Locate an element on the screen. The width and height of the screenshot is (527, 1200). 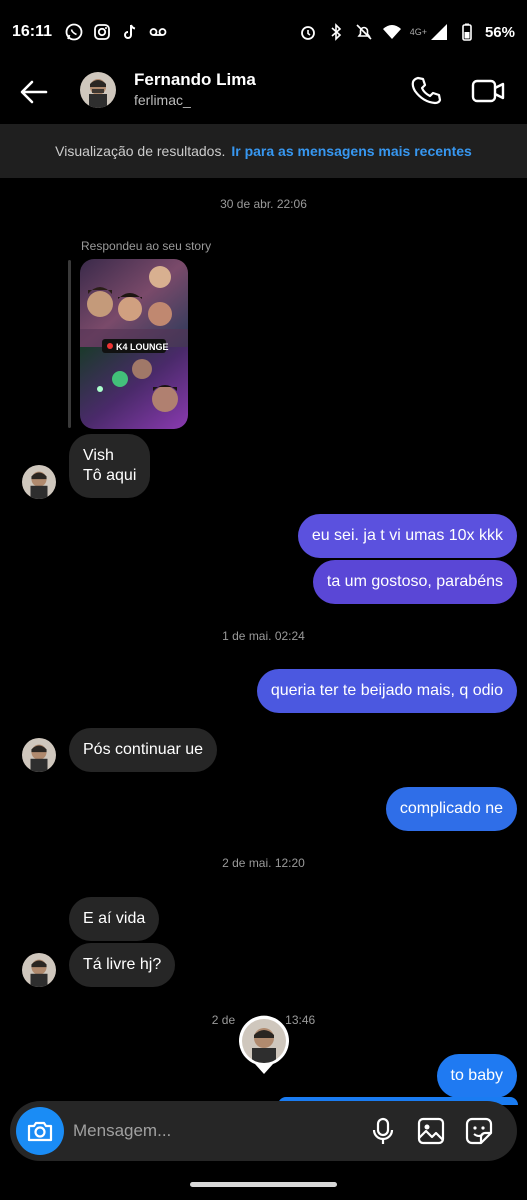
date-separator: 2 de mai. 12:20 is located at coordinates (263, 863).